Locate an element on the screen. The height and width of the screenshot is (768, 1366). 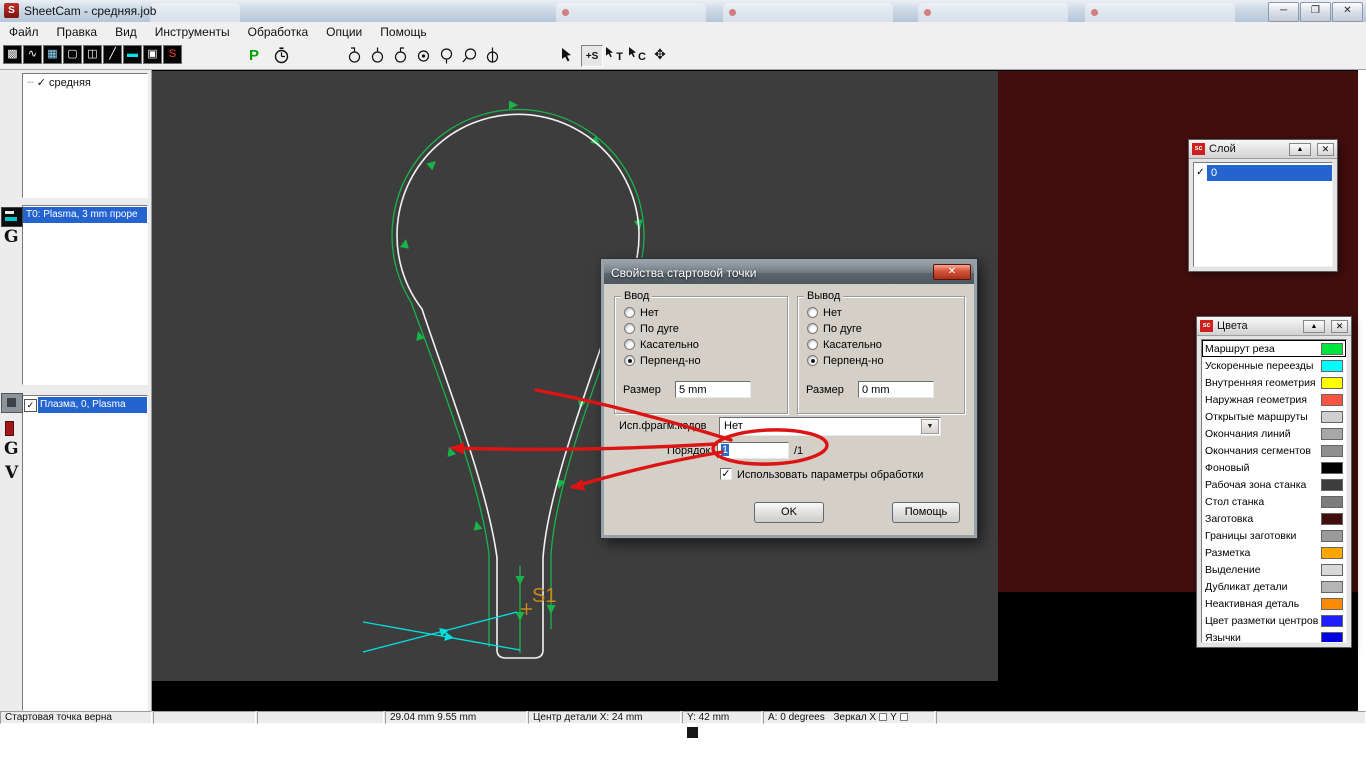
start-point-top-left-icon is located at coordinates (354, 55).